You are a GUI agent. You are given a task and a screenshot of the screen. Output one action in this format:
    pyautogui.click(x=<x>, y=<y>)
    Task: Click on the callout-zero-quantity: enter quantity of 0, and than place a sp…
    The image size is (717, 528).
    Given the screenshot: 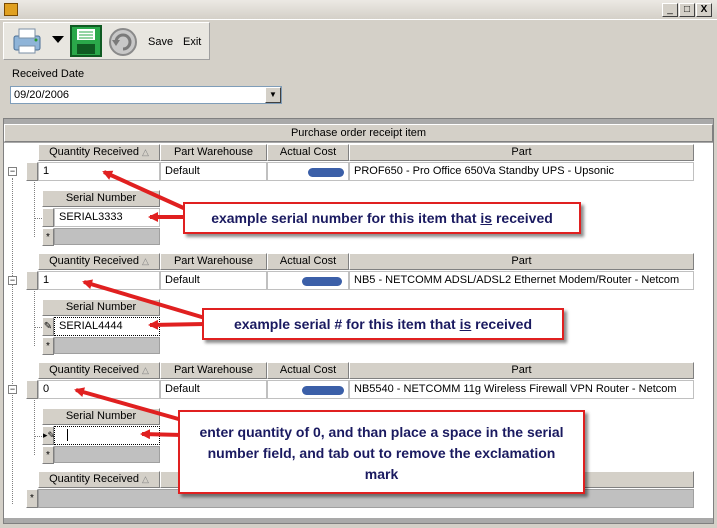 What is the action you would take?
    pyautogui.click(x=381, y=452)
    